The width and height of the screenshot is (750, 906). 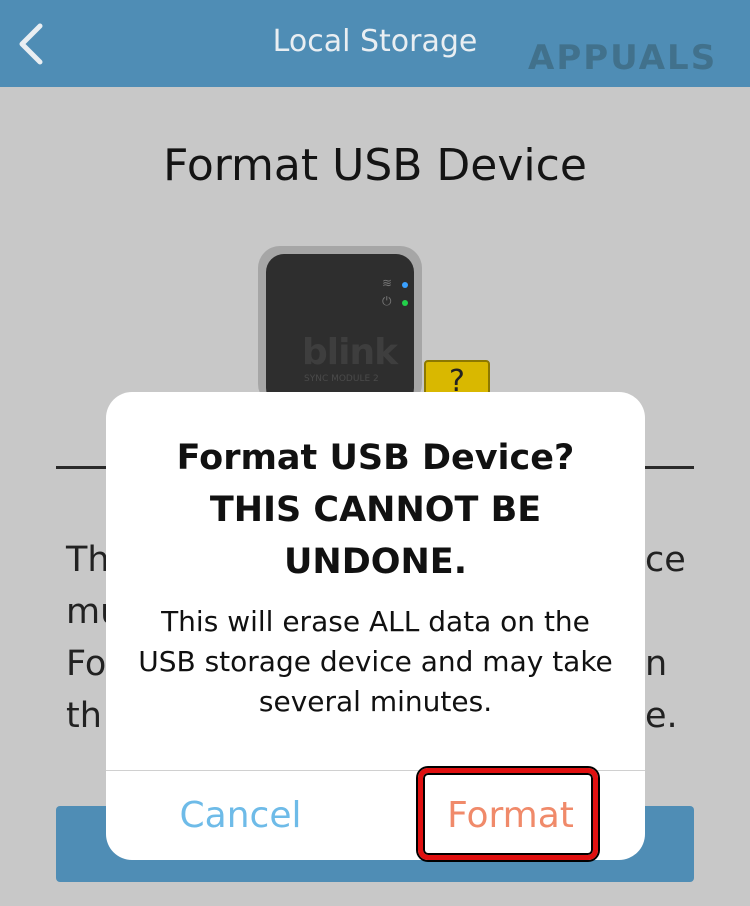 I want to click on body-fragment: Fo, so click(x=86, y=664).